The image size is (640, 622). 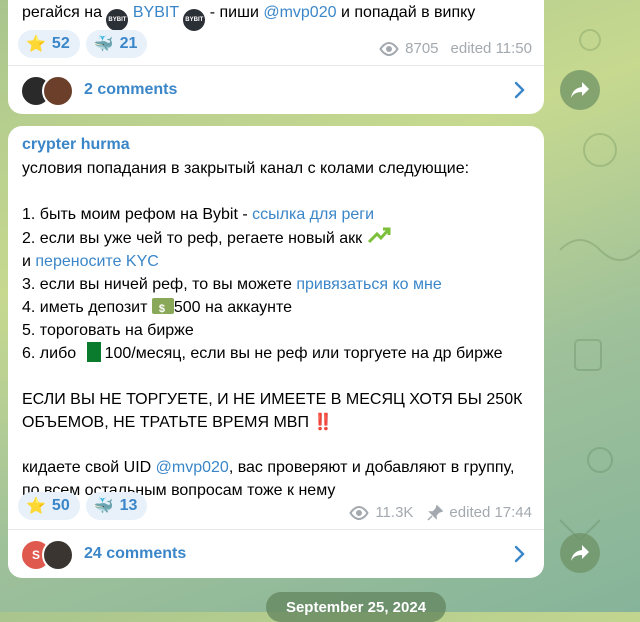 What do you see at coordinates (60, 43) in the screenshot?
I see `reaction-count: 52` at bounding box center [60, 43].